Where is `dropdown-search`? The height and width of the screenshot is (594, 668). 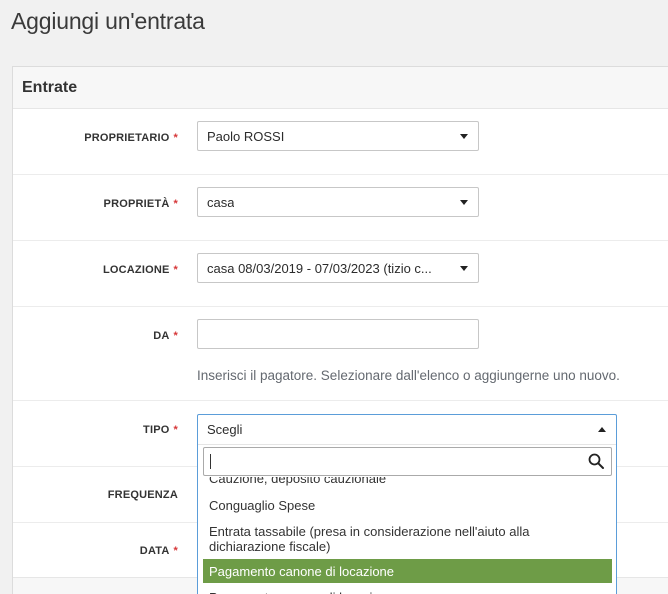
dropdown-search is located at coordinates (407, 461).